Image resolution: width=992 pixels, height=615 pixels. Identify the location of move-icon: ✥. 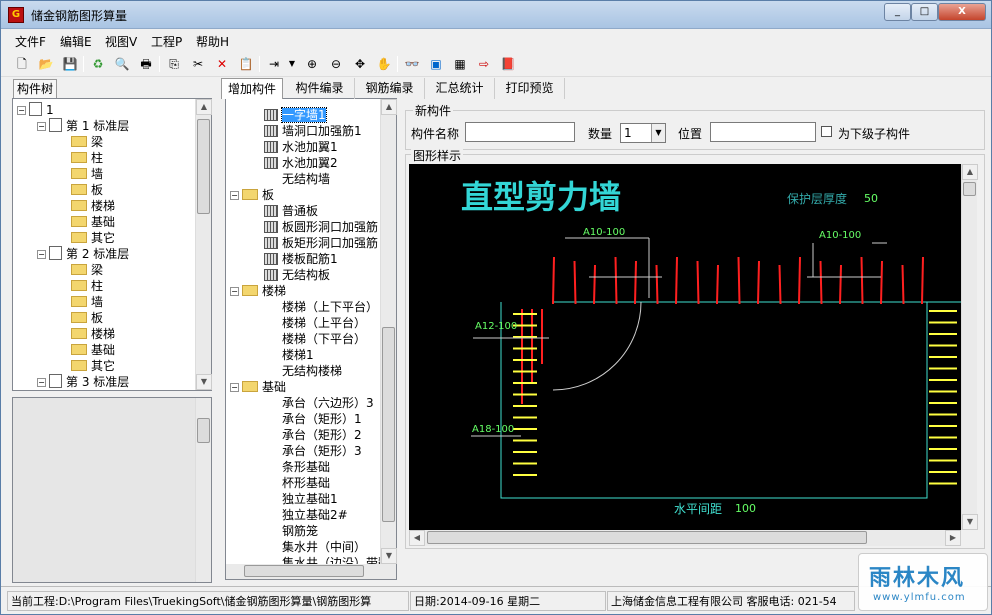
(360, 64).